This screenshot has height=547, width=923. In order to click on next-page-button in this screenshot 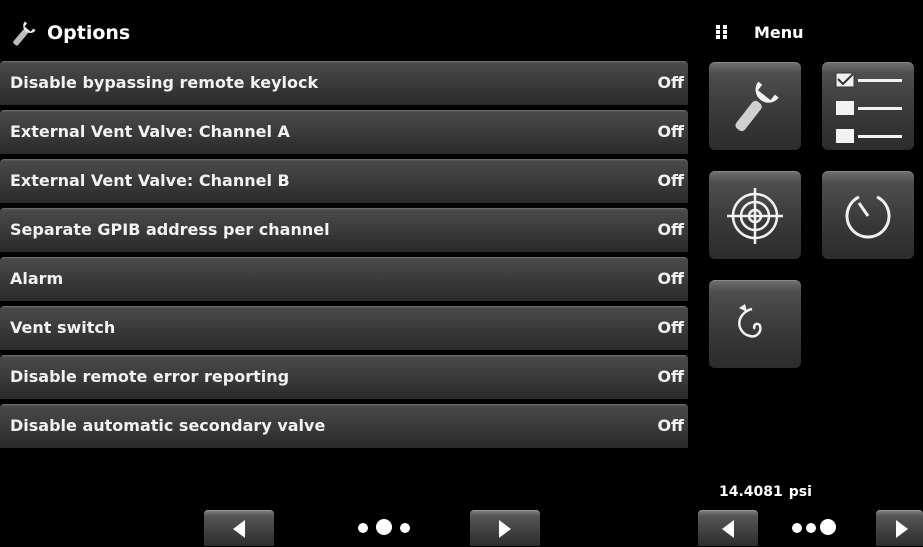, I will do `click(505, 528)`.